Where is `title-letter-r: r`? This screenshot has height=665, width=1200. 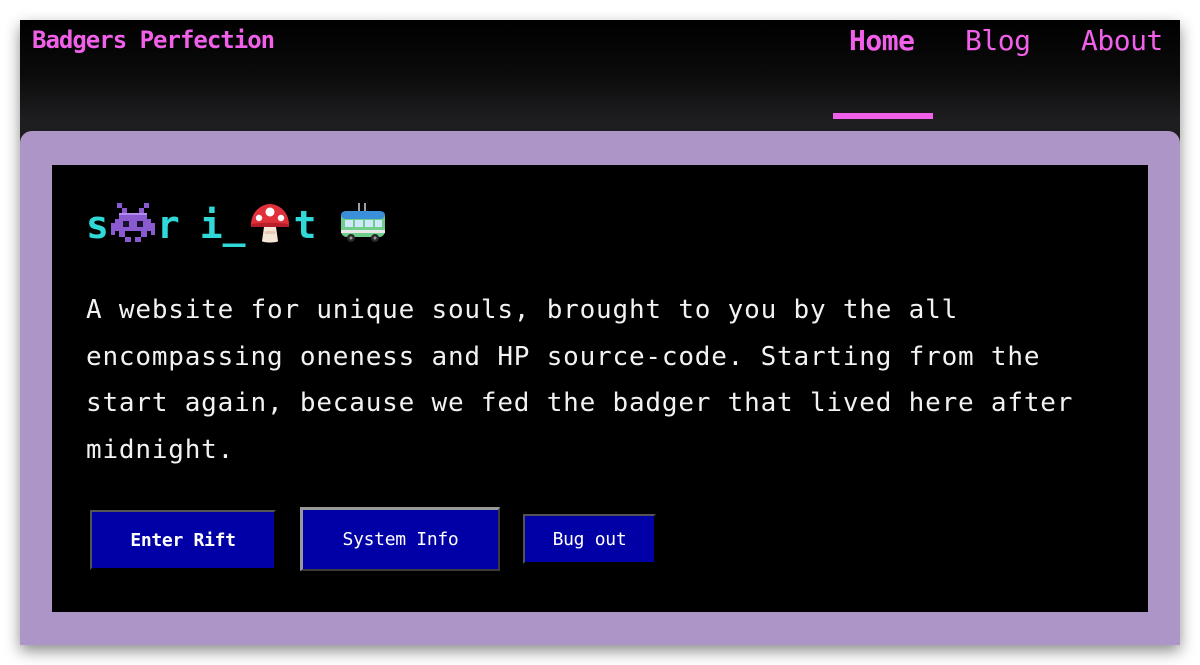
title-letter-r: r is located at coordinates (168, 225).